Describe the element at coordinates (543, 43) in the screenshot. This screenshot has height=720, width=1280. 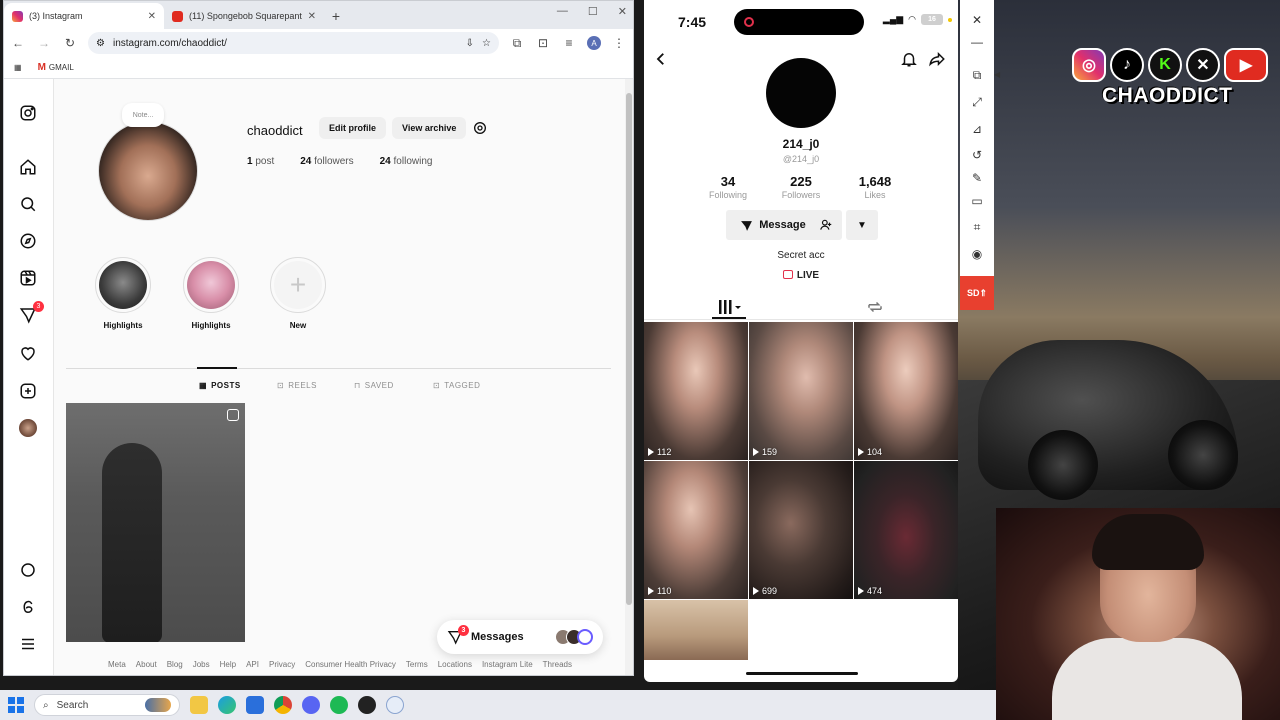
I see `screenshot-icon: ⊡` at that location.